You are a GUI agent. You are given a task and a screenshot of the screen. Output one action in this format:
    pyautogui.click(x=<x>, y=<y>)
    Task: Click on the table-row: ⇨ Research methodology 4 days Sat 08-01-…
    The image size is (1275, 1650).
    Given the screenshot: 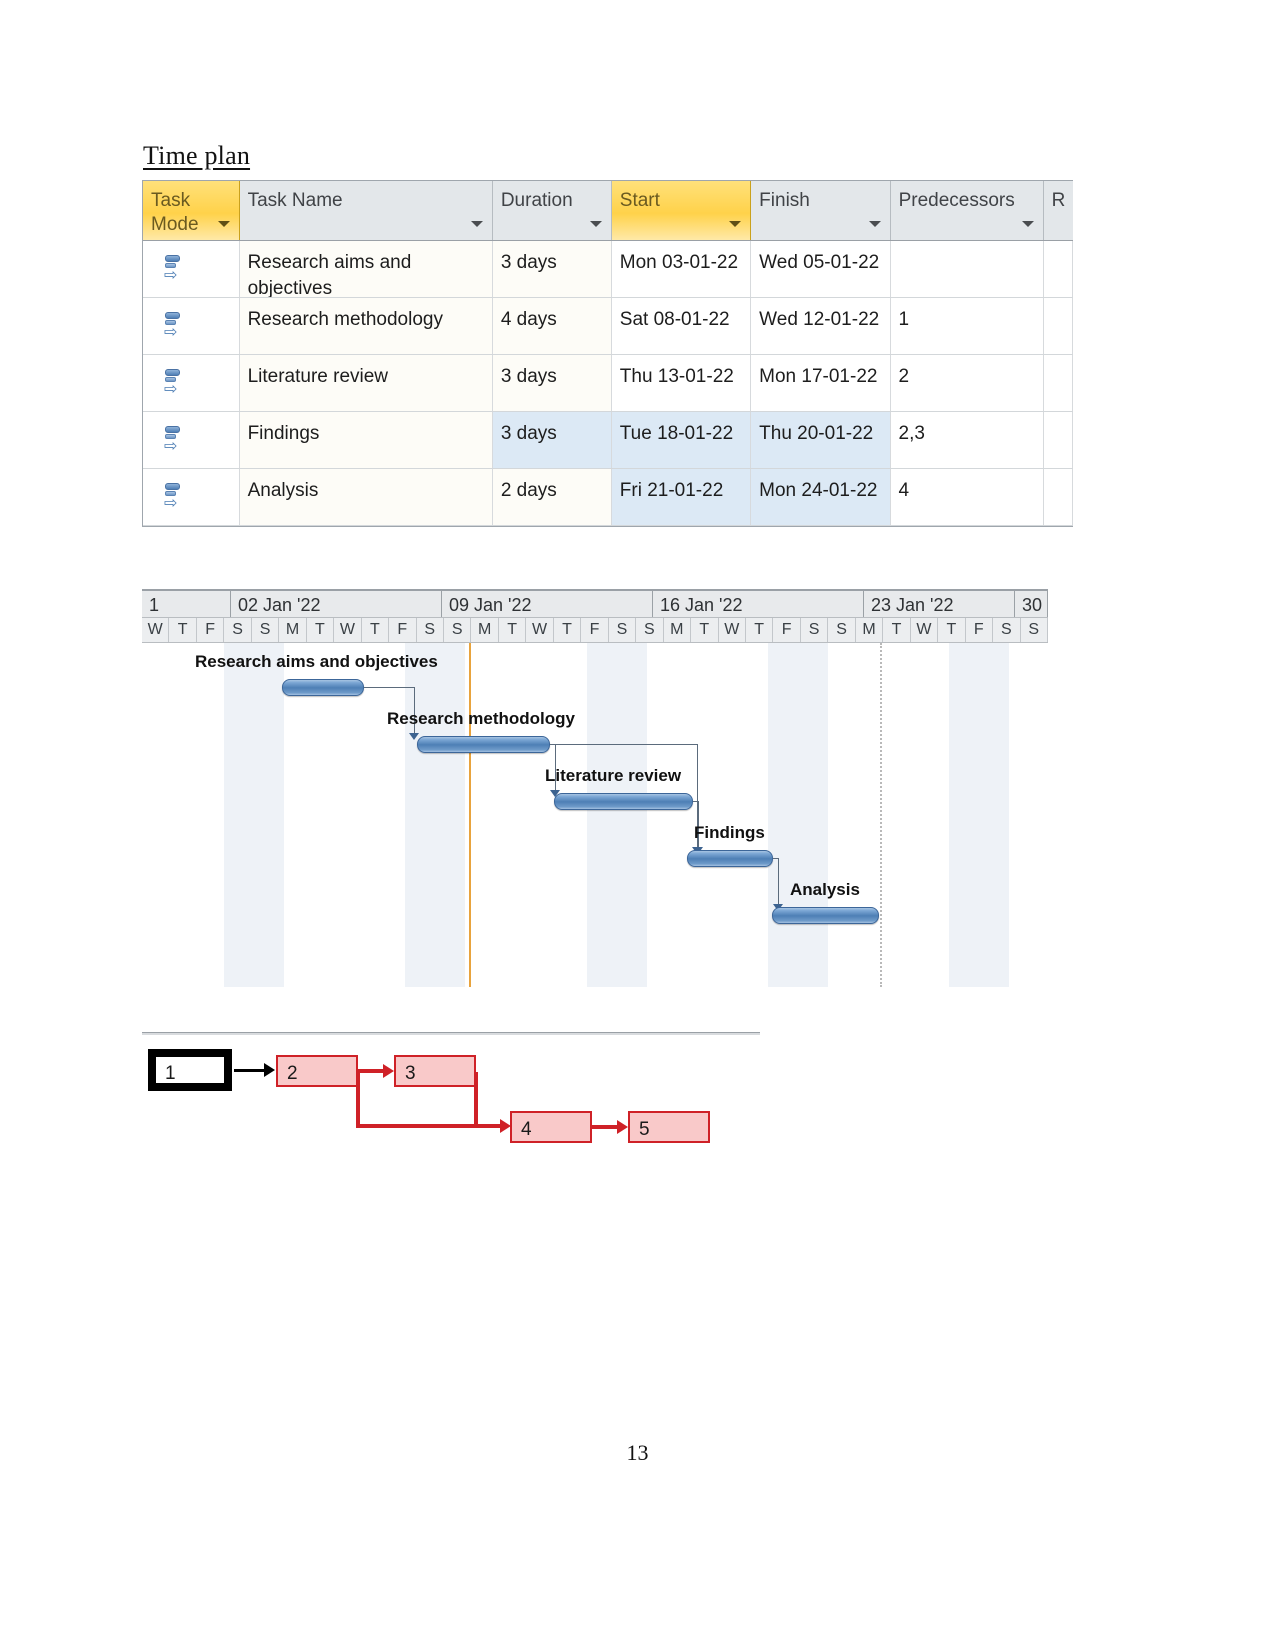 What is the action you would take?
    pyautogui.click(x=608, y=326)
    